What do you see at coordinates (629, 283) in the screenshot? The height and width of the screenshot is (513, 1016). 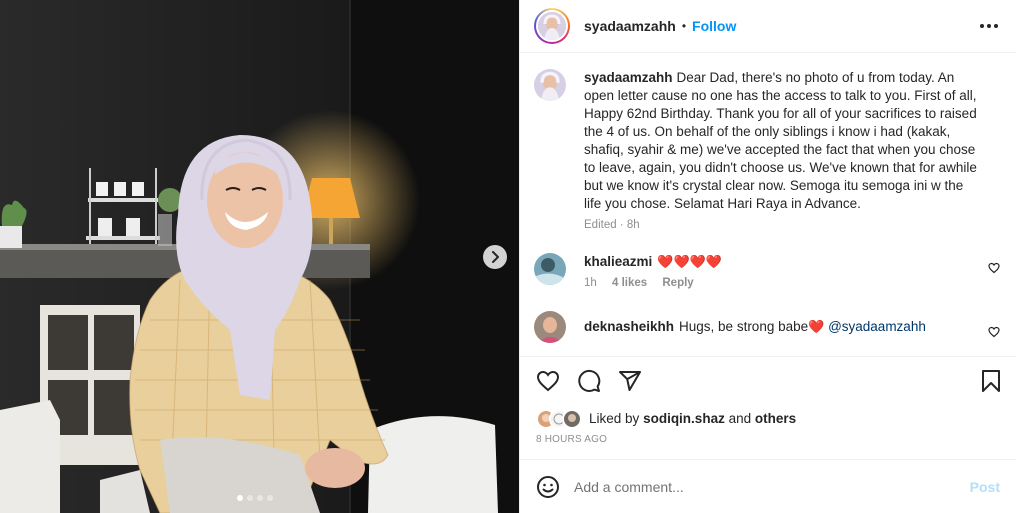 I see `comment-likes: 4 likes` at bounding box center [629, 283].